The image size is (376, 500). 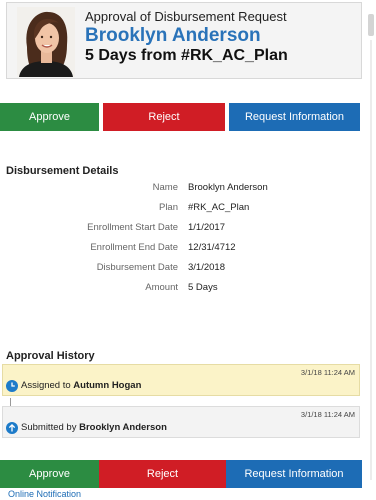 I want to click on detail-row-enrollment-start: Enrollment Start Date 1/1/2017, so click(x=181, y=230).